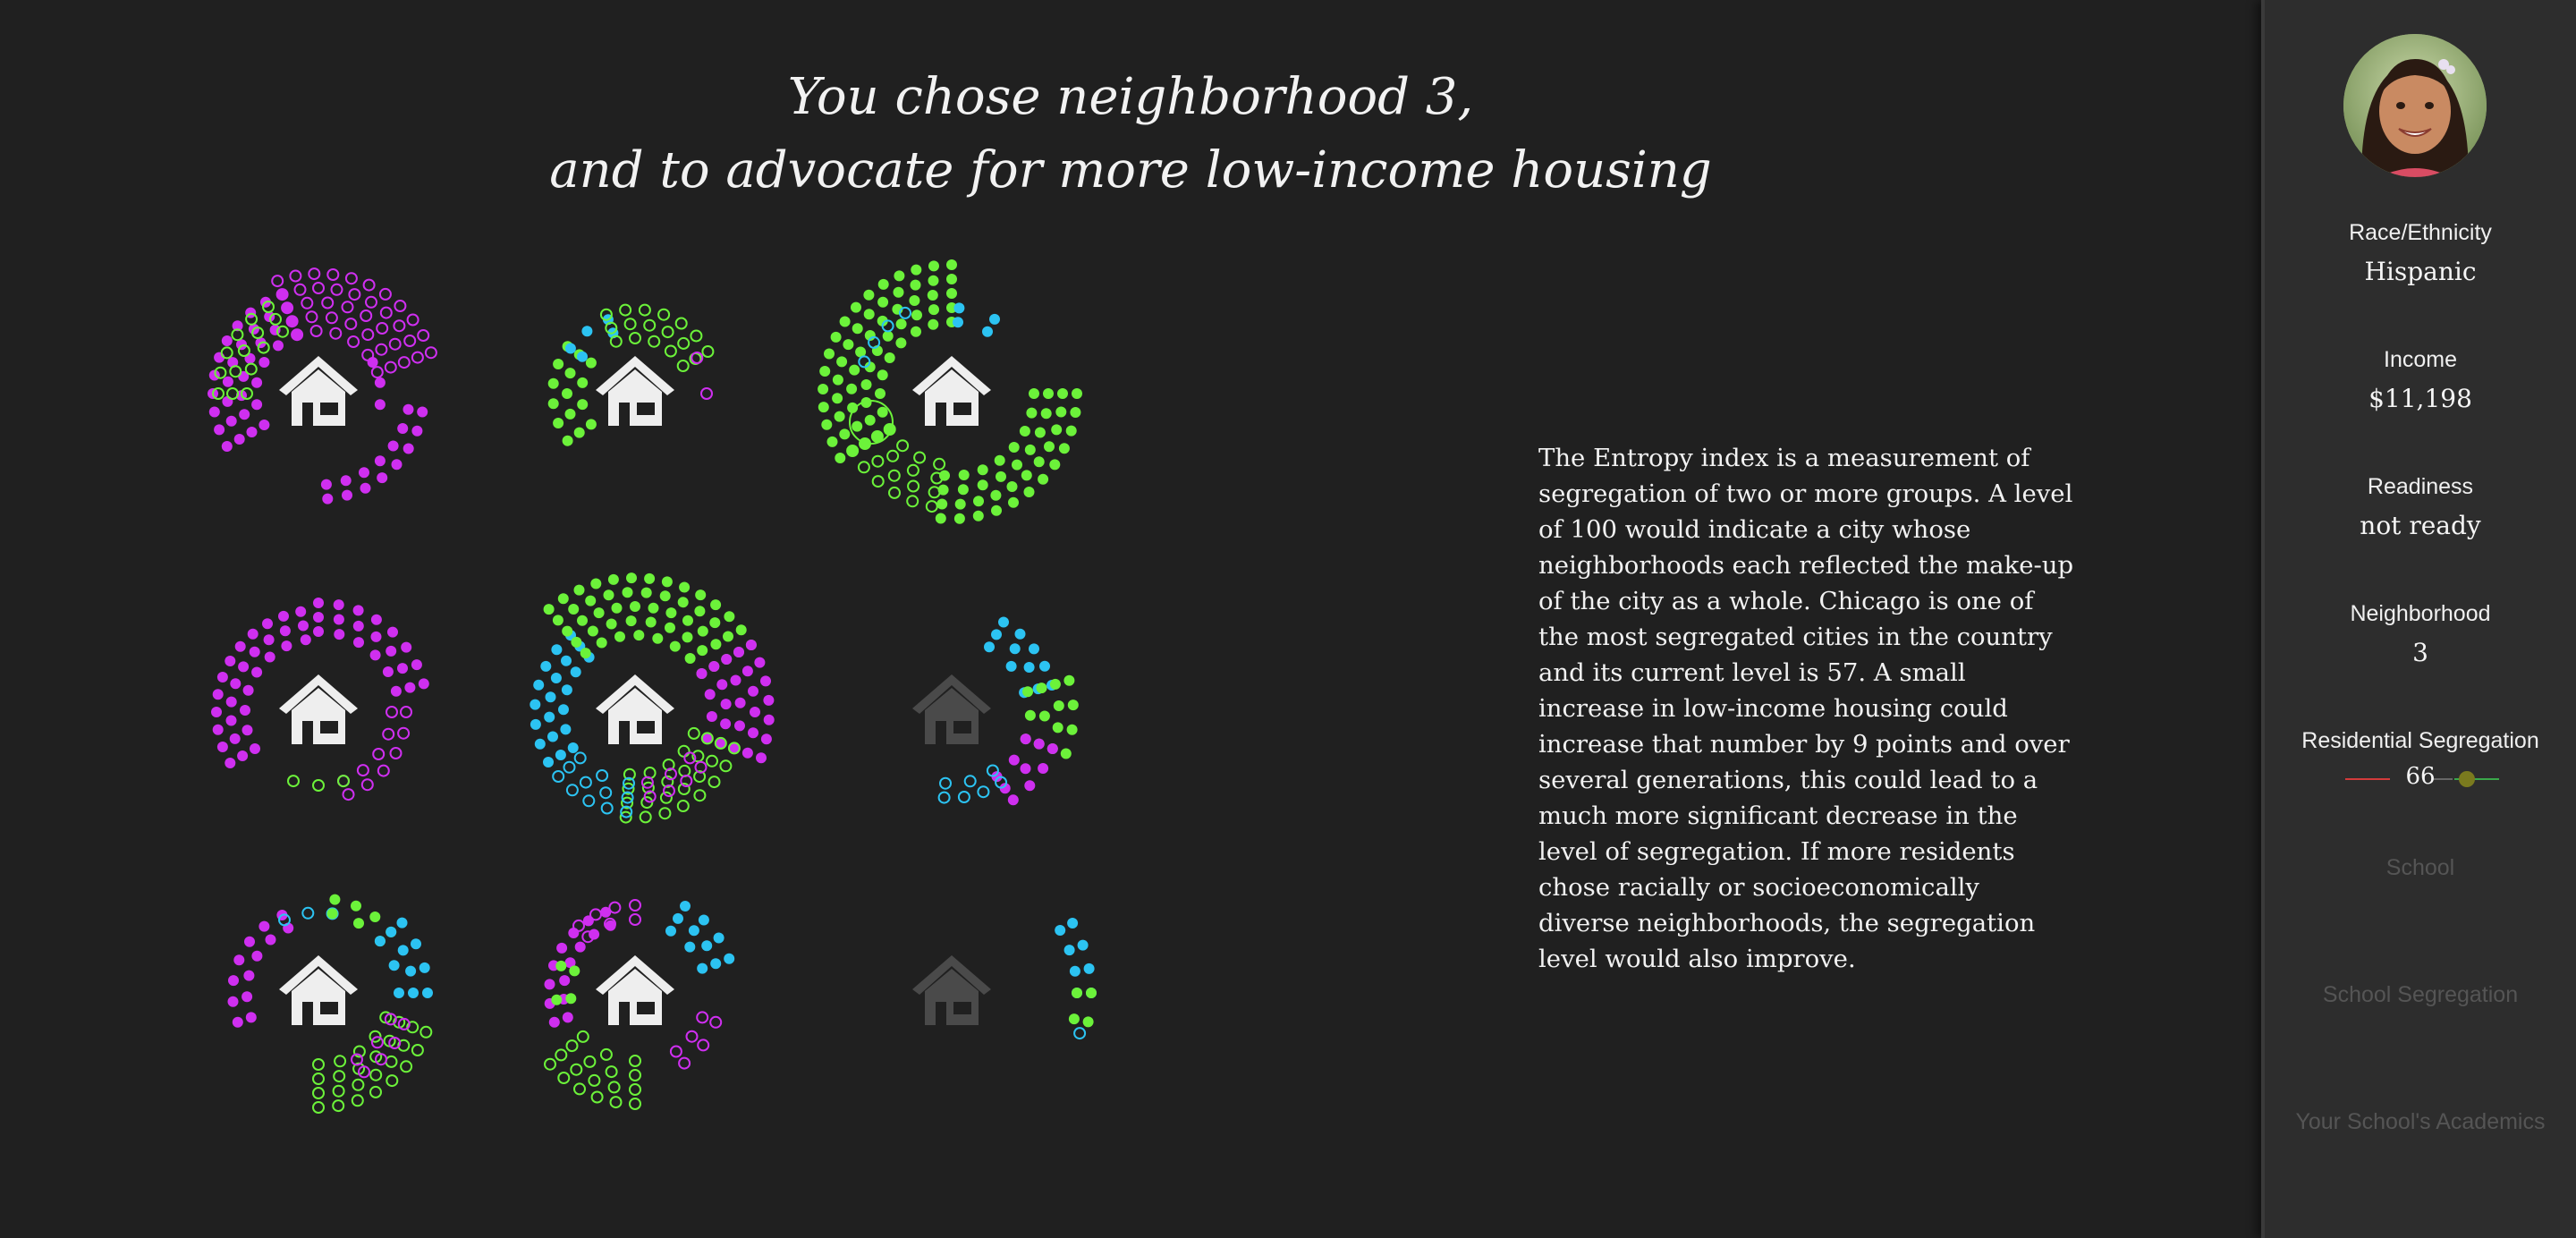 This screenshot has height=1238, width=2576. What do you see at coordinates (2420, 398) in the screenshot?
I see `income-value: $11,198` at bounding box center [2420, 398].